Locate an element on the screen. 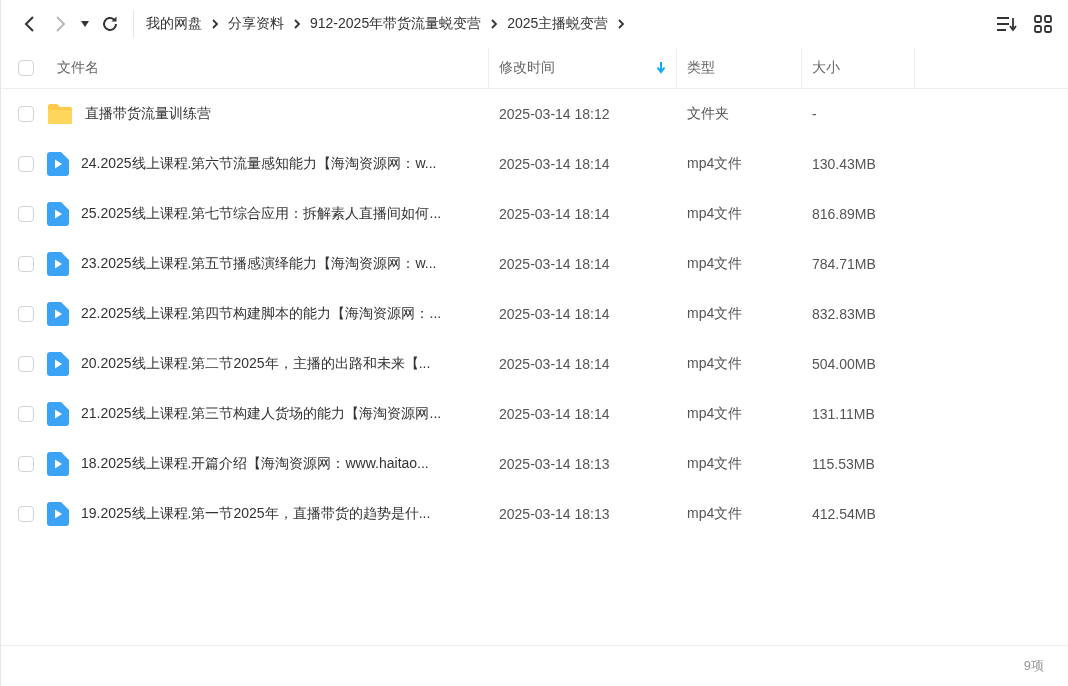 Image resolution: width=1068 pixels, height=686 pixels. file-size: 816.89MB is located at coordinates (844, 214).